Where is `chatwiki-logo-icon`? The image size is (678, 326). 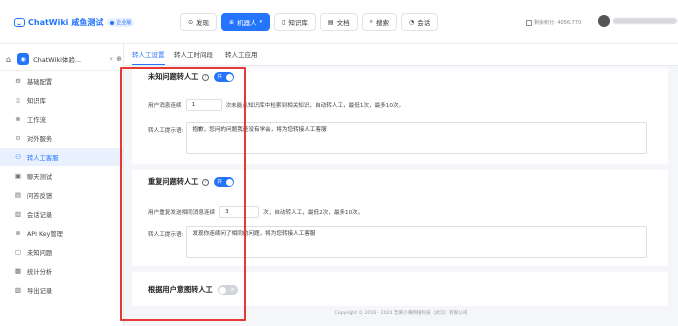 chatwiki-logo-icon is located at coordinates (19, 22).